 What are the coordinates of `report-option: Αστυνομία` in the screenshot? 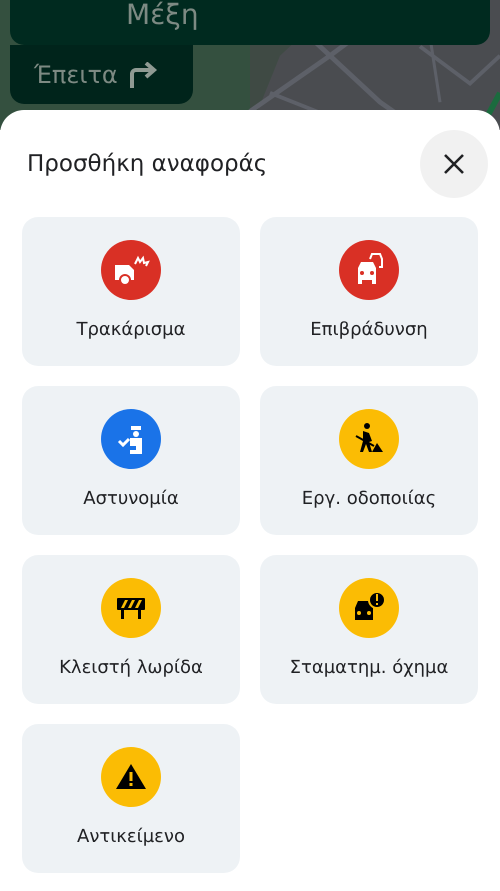 It's located at (131, 460).